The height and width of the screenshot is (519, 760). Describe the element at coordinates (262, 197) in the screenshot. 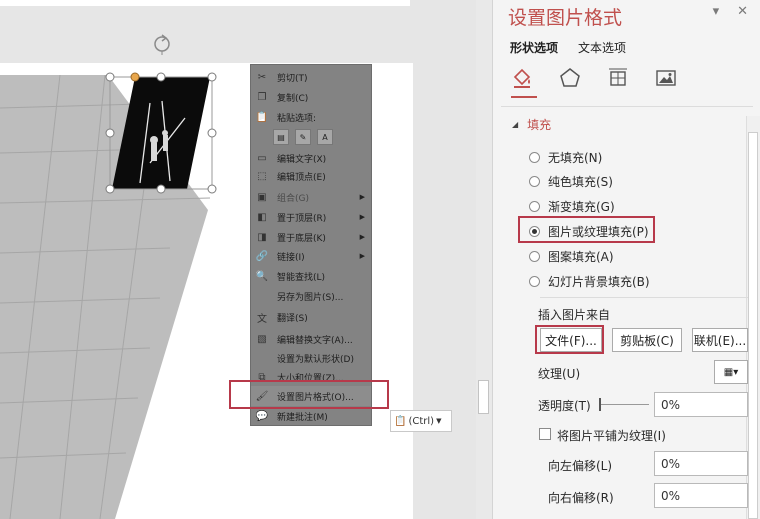

I see `group-icon: ▣` at that location.